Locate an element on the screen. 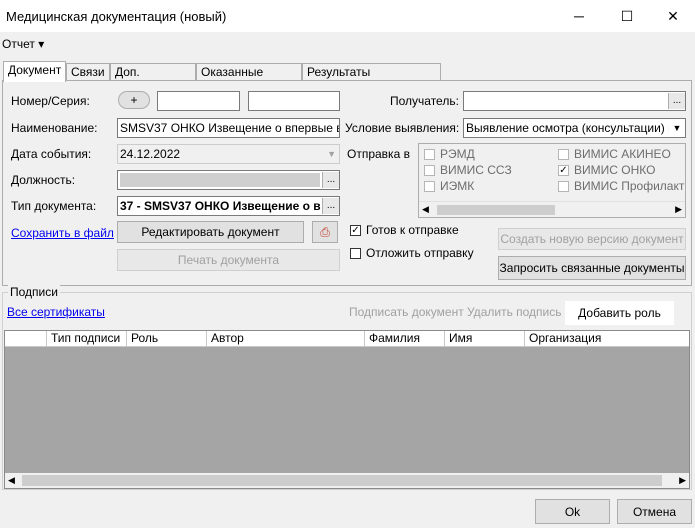 This screenshot has height=528, width=695. send-option-label: РЭМД is located at coordinates (457, 154).